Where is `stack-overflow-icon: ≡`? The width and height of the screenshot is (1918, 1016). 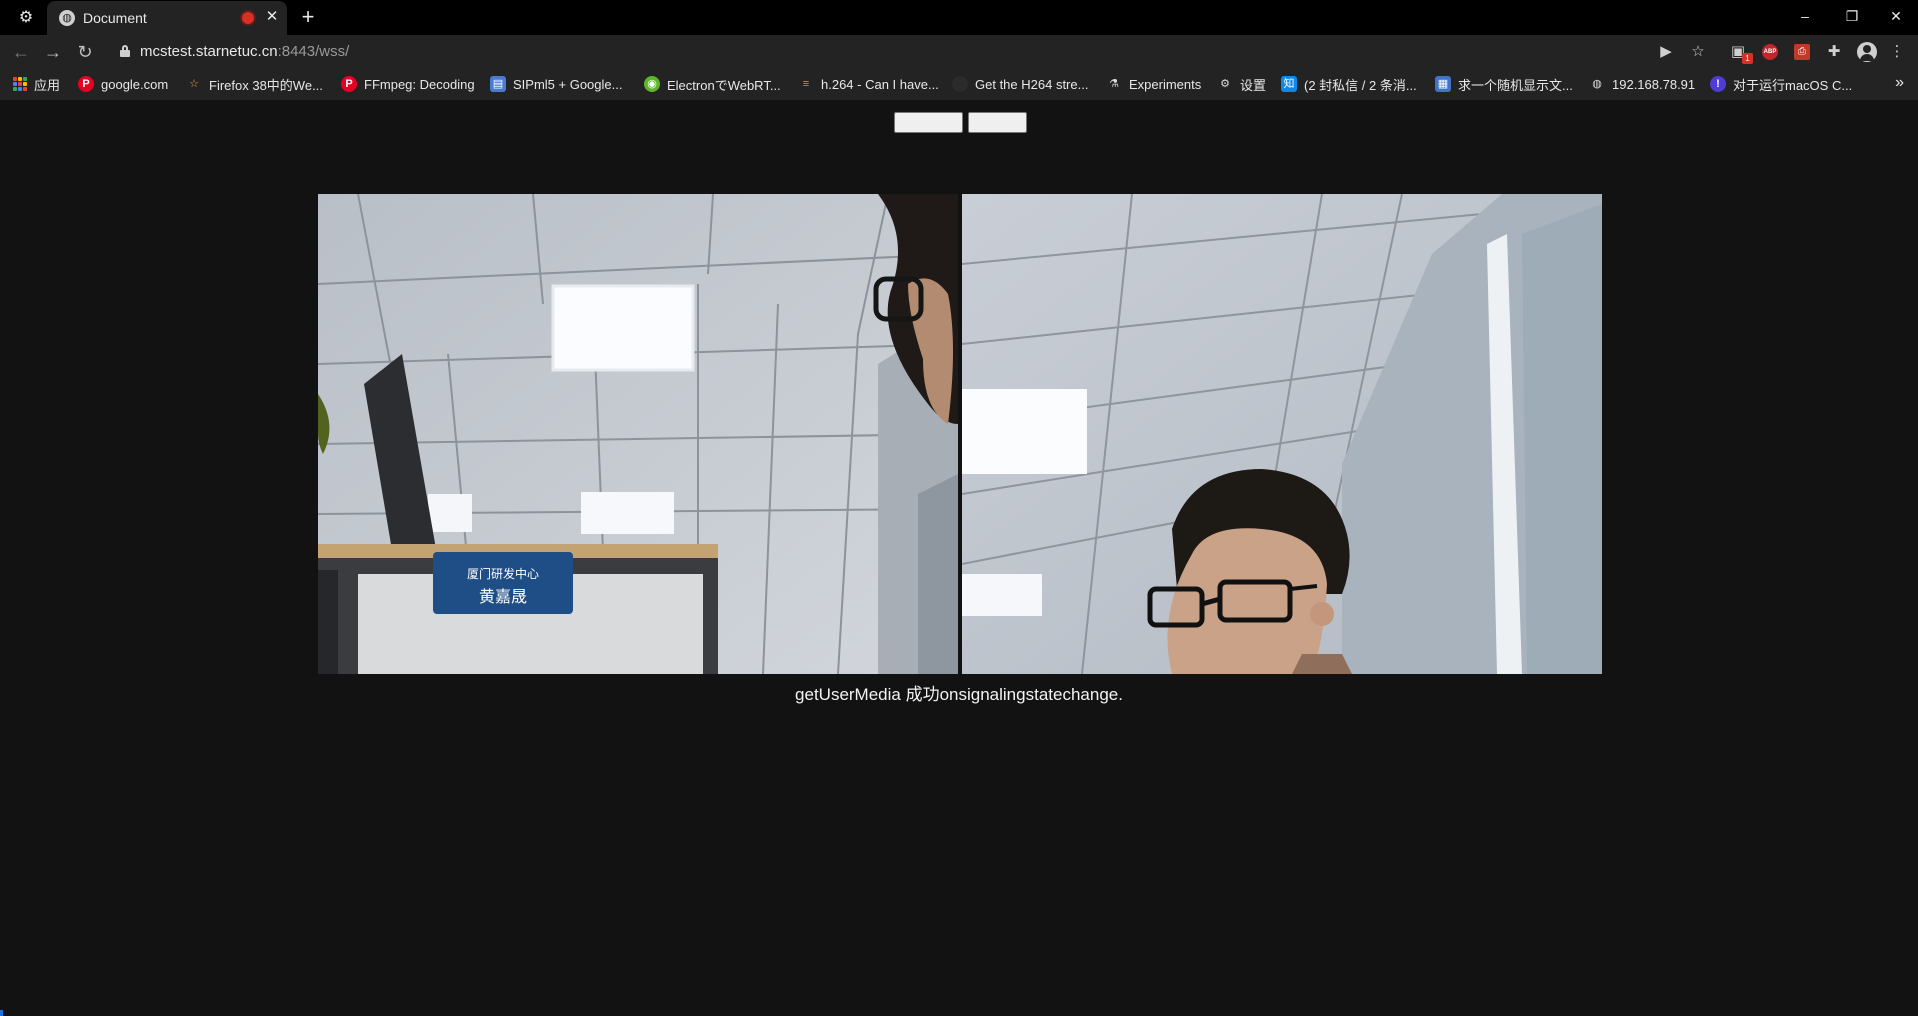 stack-overflow-icon: ≡ is located at coordinates (806, 84).